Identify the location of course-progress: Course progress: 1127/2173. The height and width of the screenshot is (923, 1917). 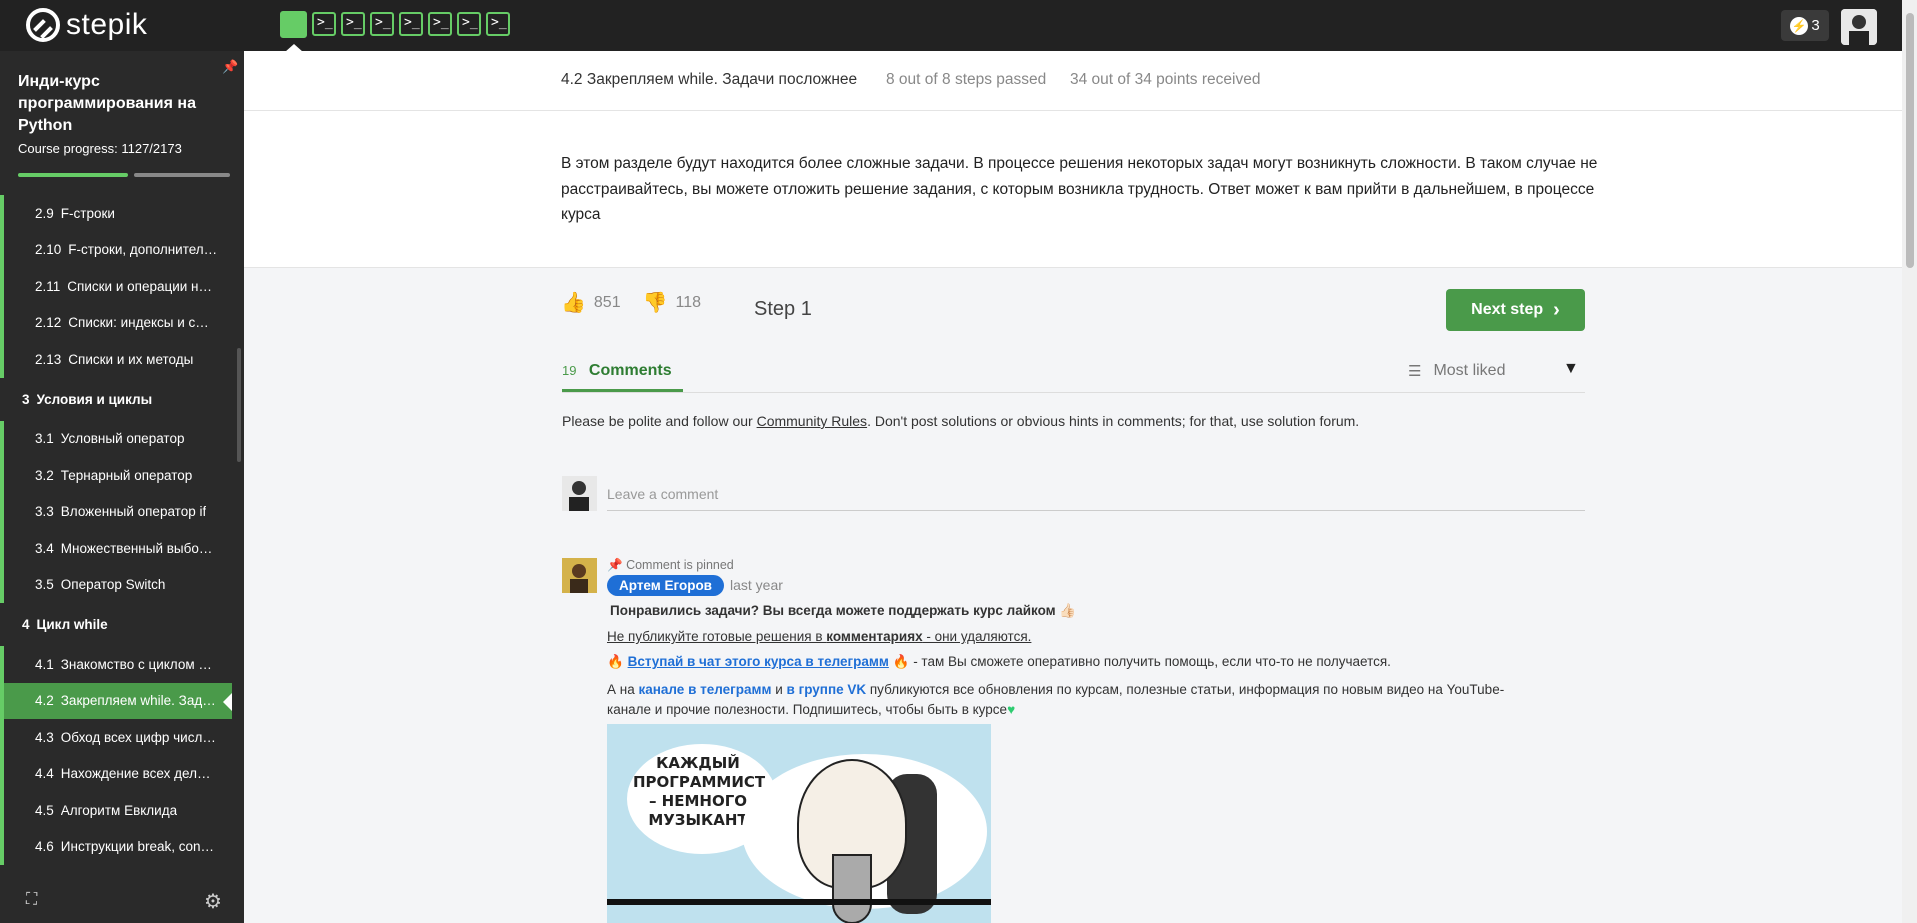
(100, 148).